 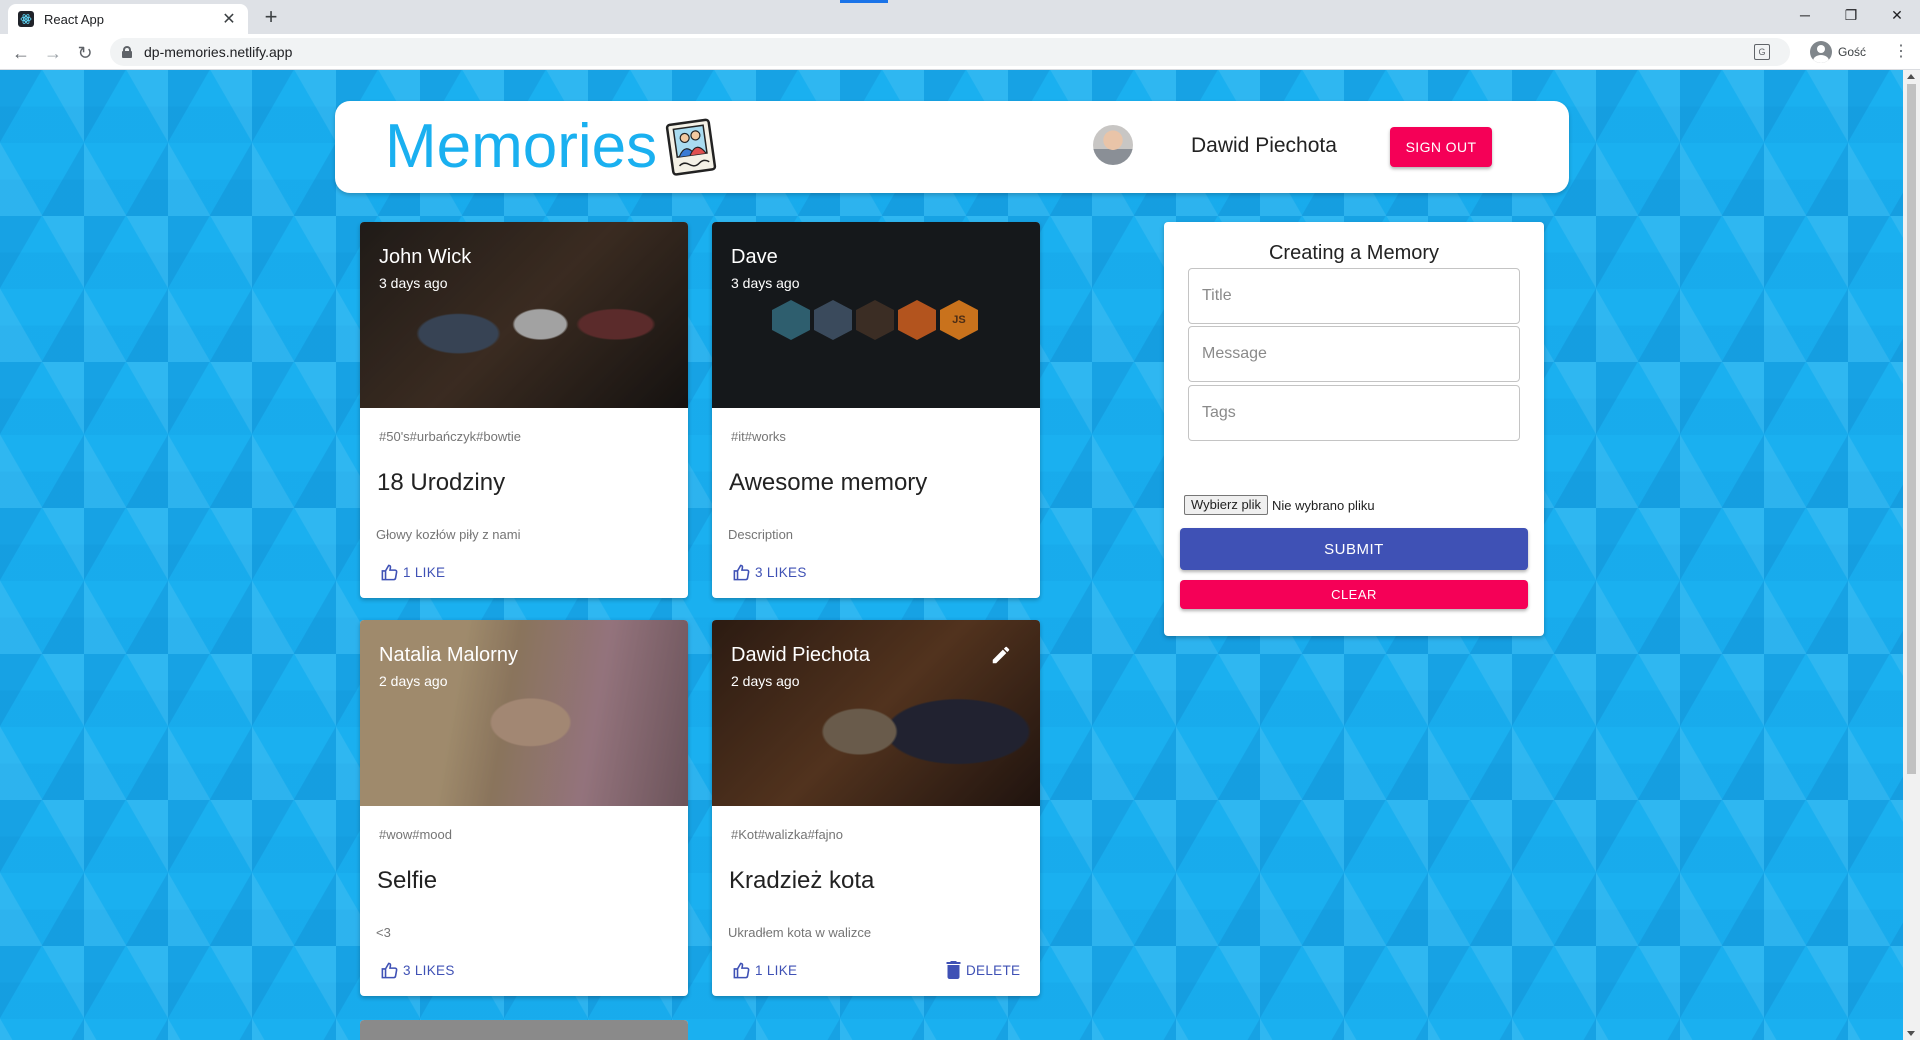 What do you see at coordinates (127, 52) in the screenshot?
I see `lock-icon` at bounding box center [127, 52].